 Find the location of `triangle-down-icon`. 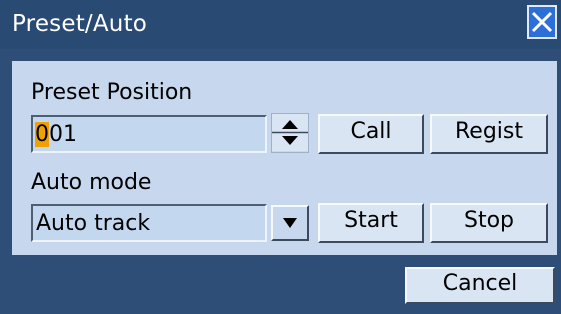

triangle-down-icon is located at coordinates (290, 223).